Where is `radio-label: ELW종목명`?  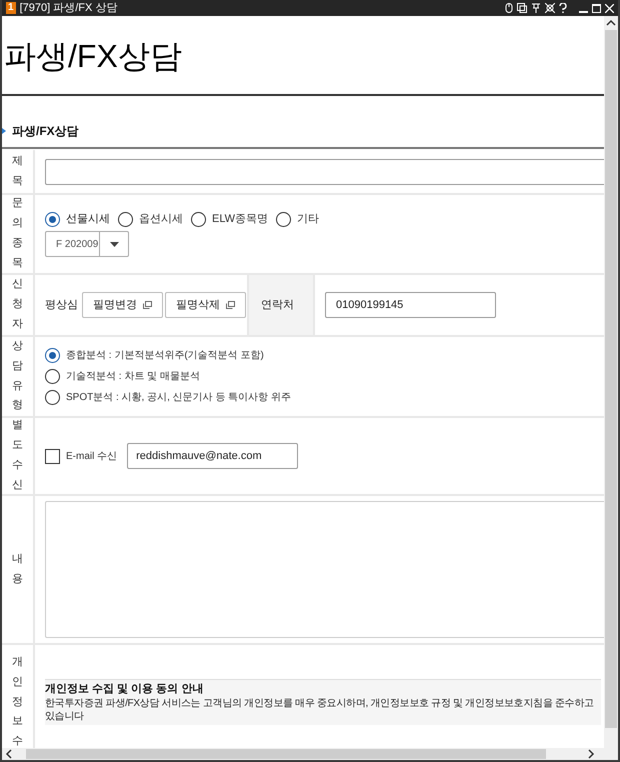 radio-label: ELW종목명 is located at coordinates (240, 219).